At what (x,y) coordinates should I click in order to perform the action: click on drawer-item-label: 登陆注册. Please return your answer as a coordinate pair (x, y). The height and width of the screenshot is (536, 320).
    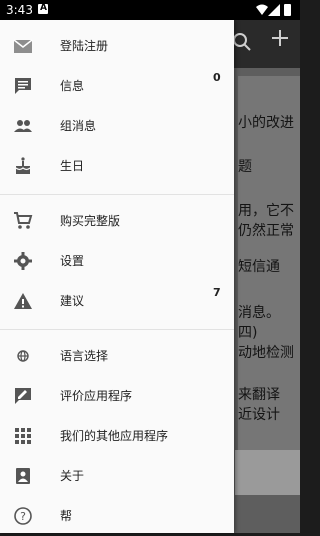
    Looking at the image, I should click on (84, 46).